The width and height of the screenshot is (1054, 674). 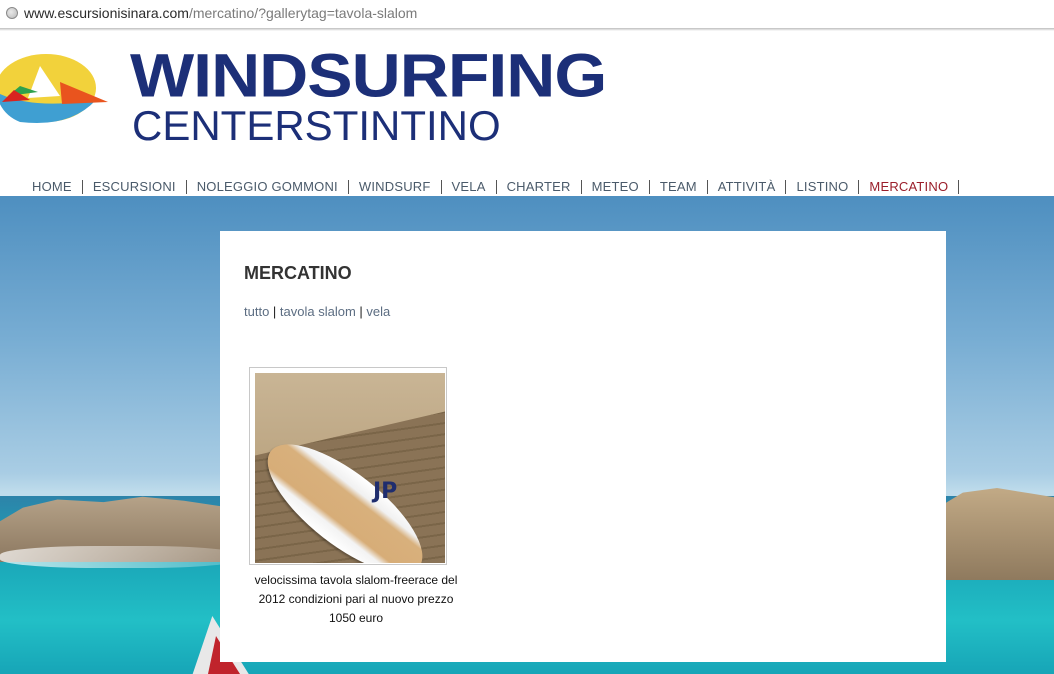 I want to click on nav-item-mercatino: MERCATINO, so click(x=909, y=187).